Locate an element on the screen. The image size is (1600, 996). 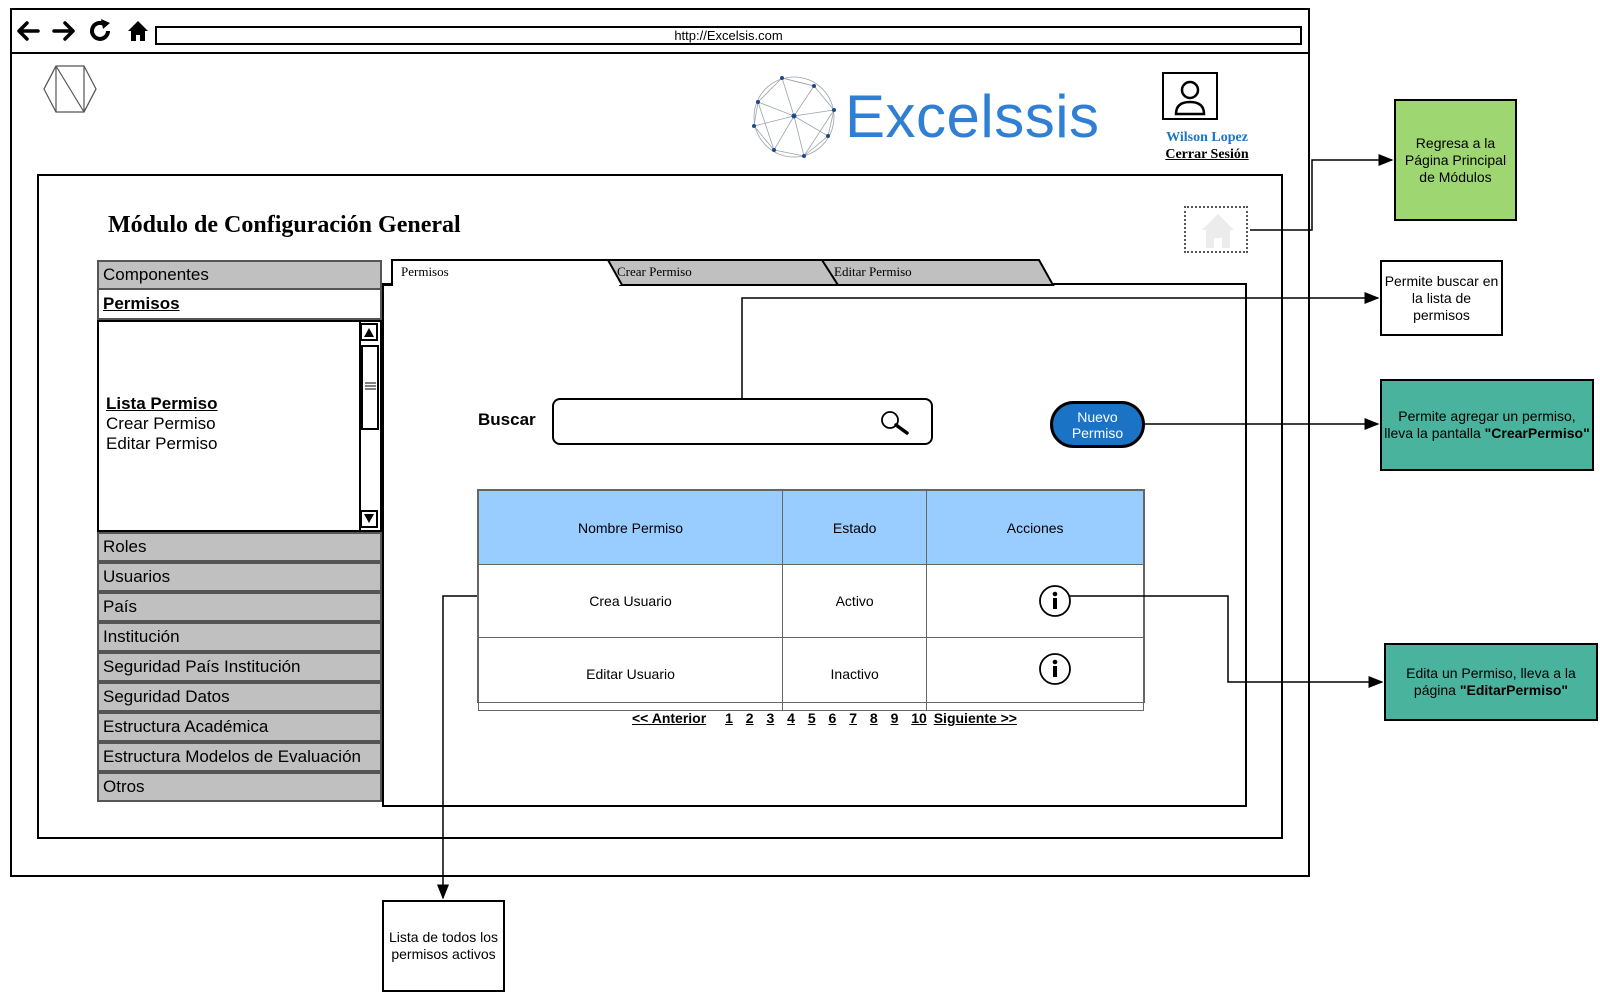
grip-icon is located at coordinates (370, 386).